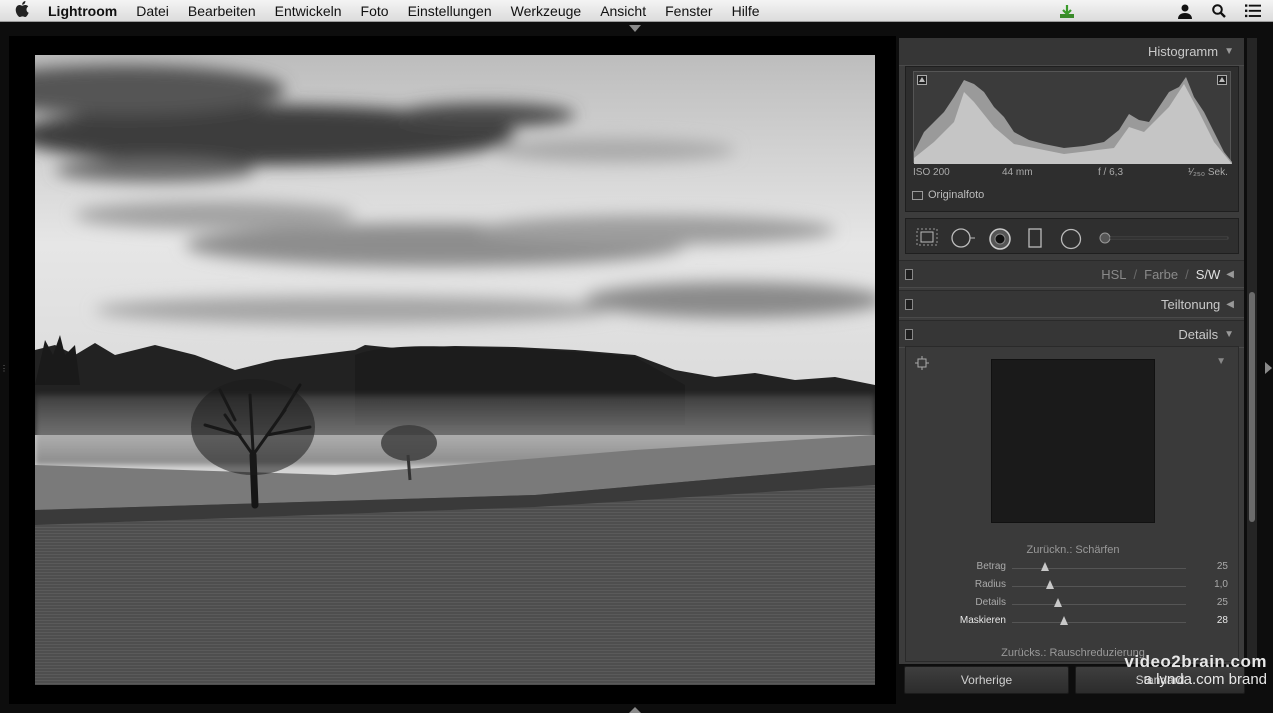 The image size is (1273, 713). What do you see at coordinates (990, 602) in the screenshot?
I see `slider-label: Details` at bounding box center [990, 602].